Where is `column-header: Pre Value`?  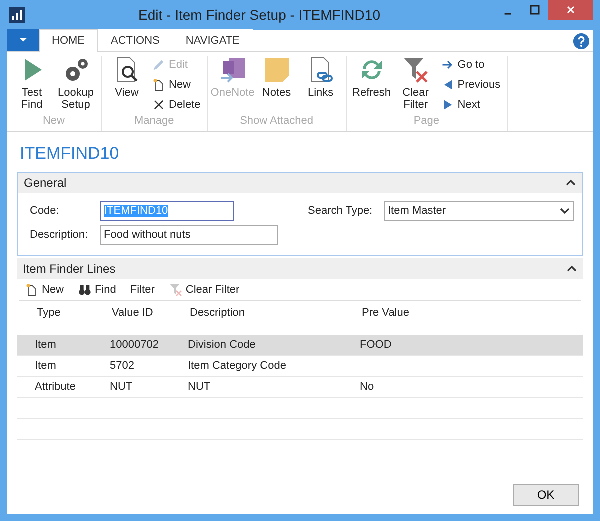
column-header: Pre Value is located at coordinates (462, 313).